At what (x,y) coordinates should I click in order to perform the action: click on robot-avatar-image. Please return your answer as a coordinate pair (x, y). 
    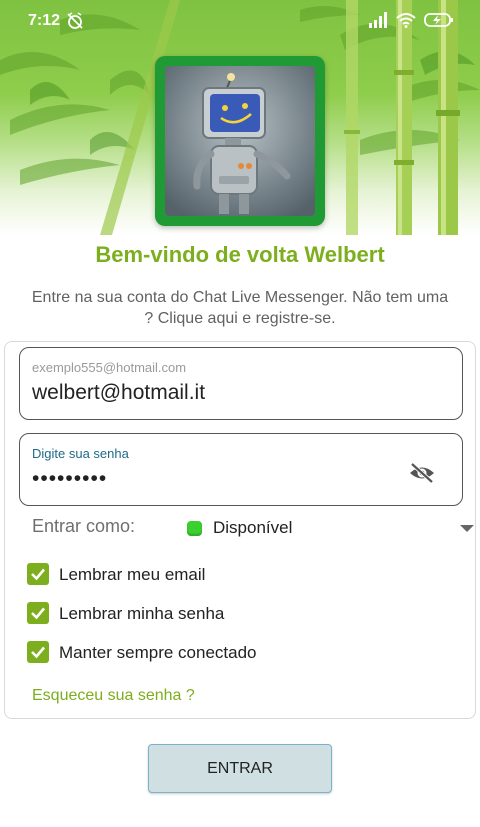
    Looking at the image, I should click on (240, 141).